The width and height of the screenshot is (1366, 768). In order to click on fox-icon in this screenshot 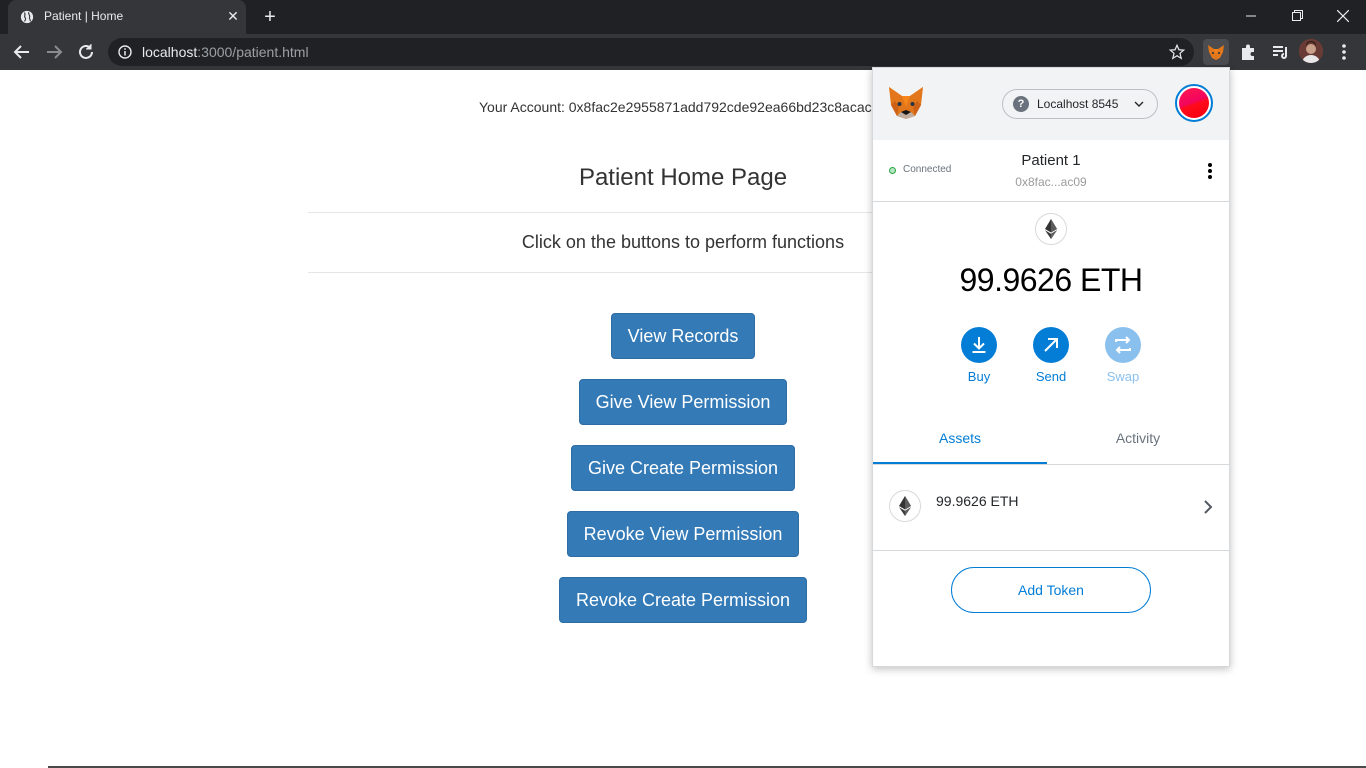, I will do `click(1216, 52)`.